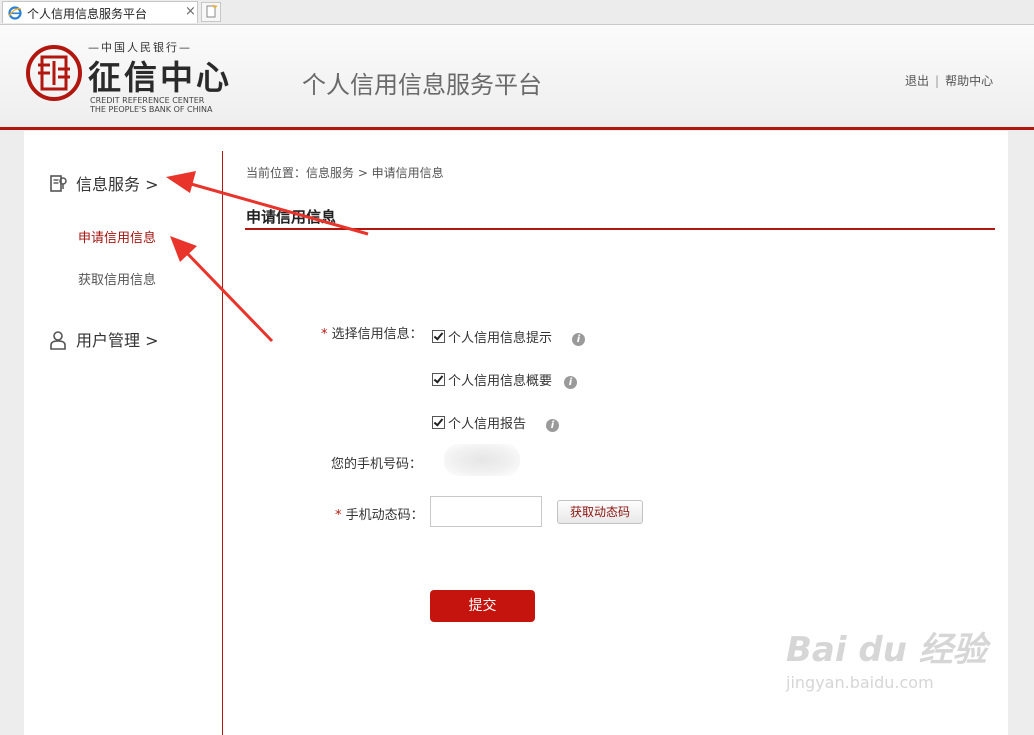  I want to click on sms-code-label: * 手机动态码：, so click(379, 513).